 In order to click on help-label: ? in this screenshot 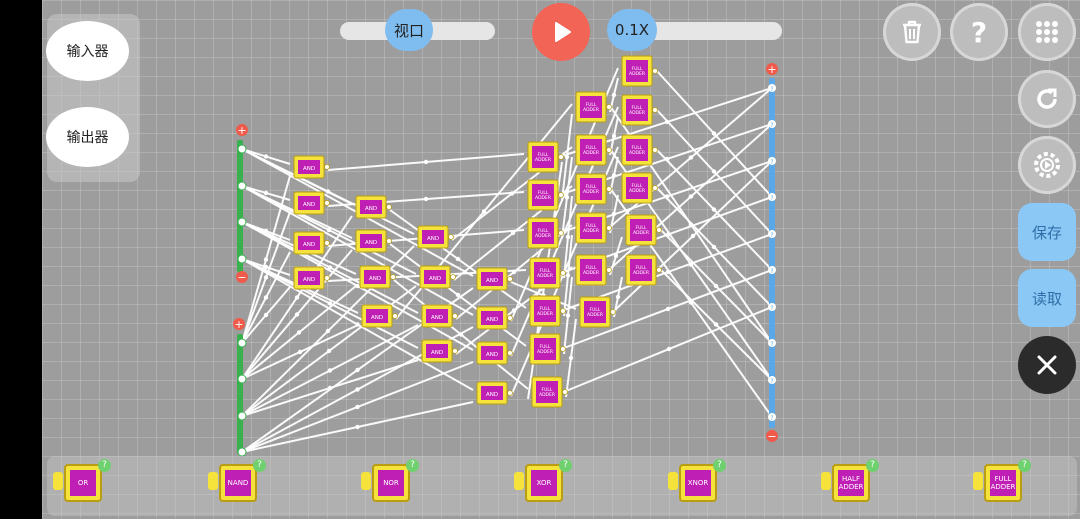, I will do `click(979, 32)`.